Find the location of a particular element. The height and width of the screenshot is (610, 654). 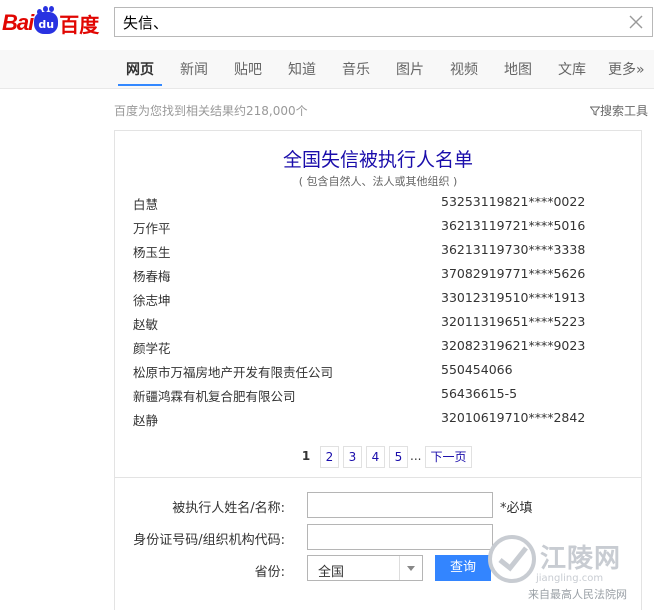

search-box is located at coordinates (383, 22).